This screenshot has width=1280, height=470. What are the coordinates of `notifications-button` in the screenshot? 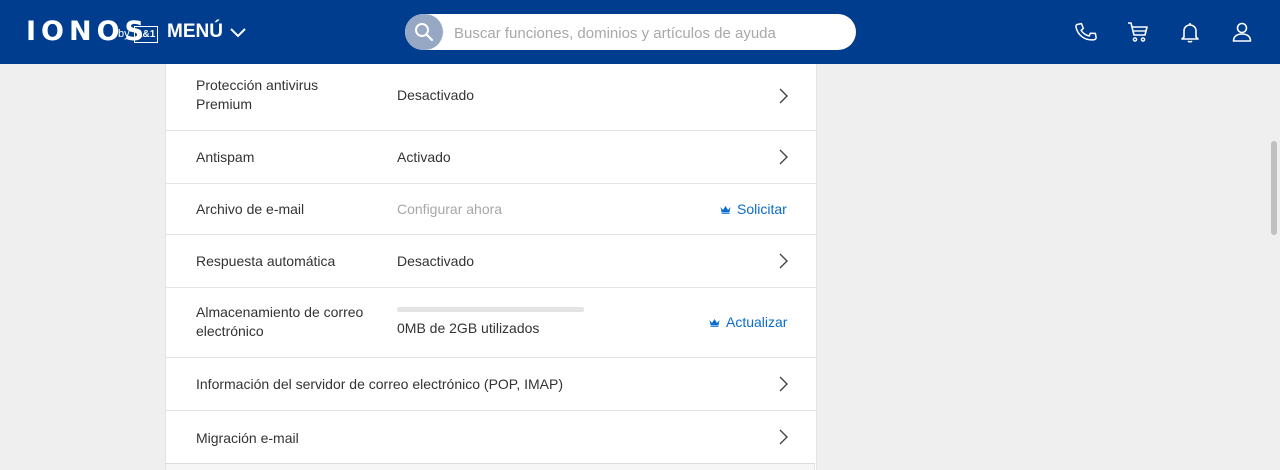 It's located at (1190, 32).